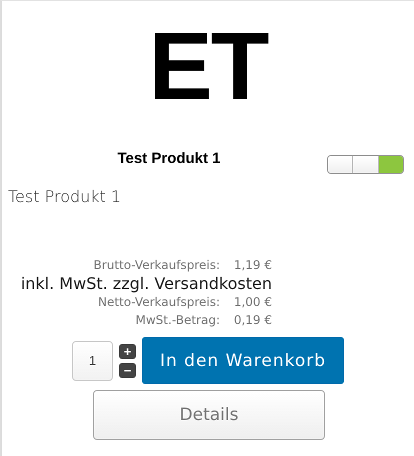  What do you see at coordinates (252, 302) in the screenshot?
I see `price-value: 1,00 €` at bounding box center [252, 302].